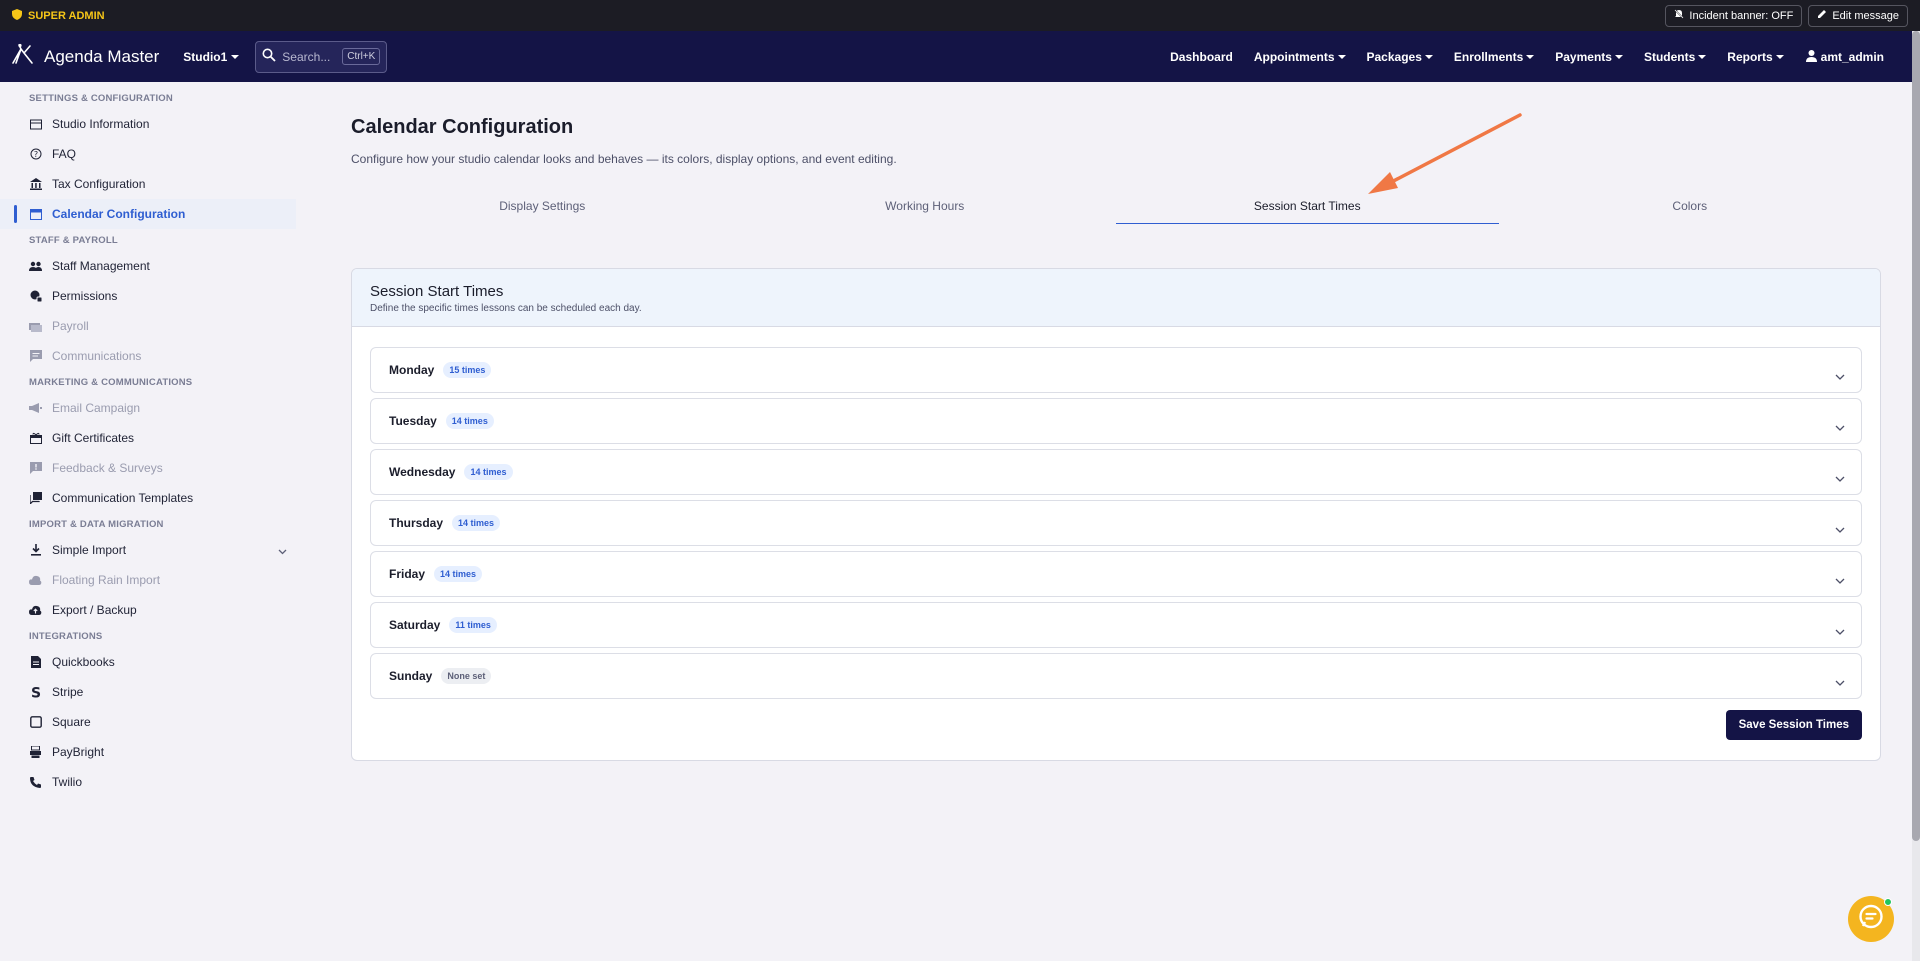 This screenshot has width=1920, height=961. Describe the element at coordinates (1811, 57) in the screenshot. I see `user-icon` at that location.